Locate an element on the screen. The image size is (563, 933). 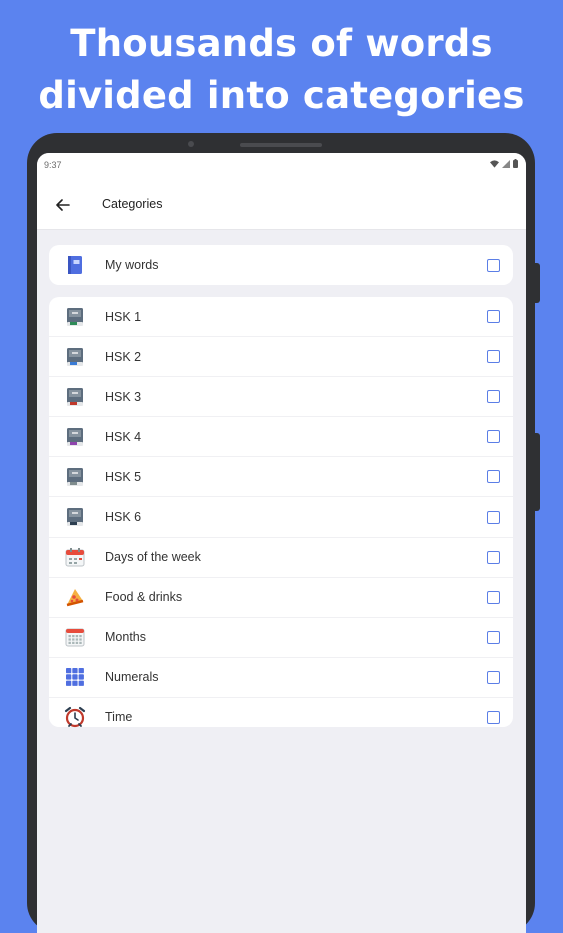
list-item-label: HSK 4 is located at coordinates (123, 436).